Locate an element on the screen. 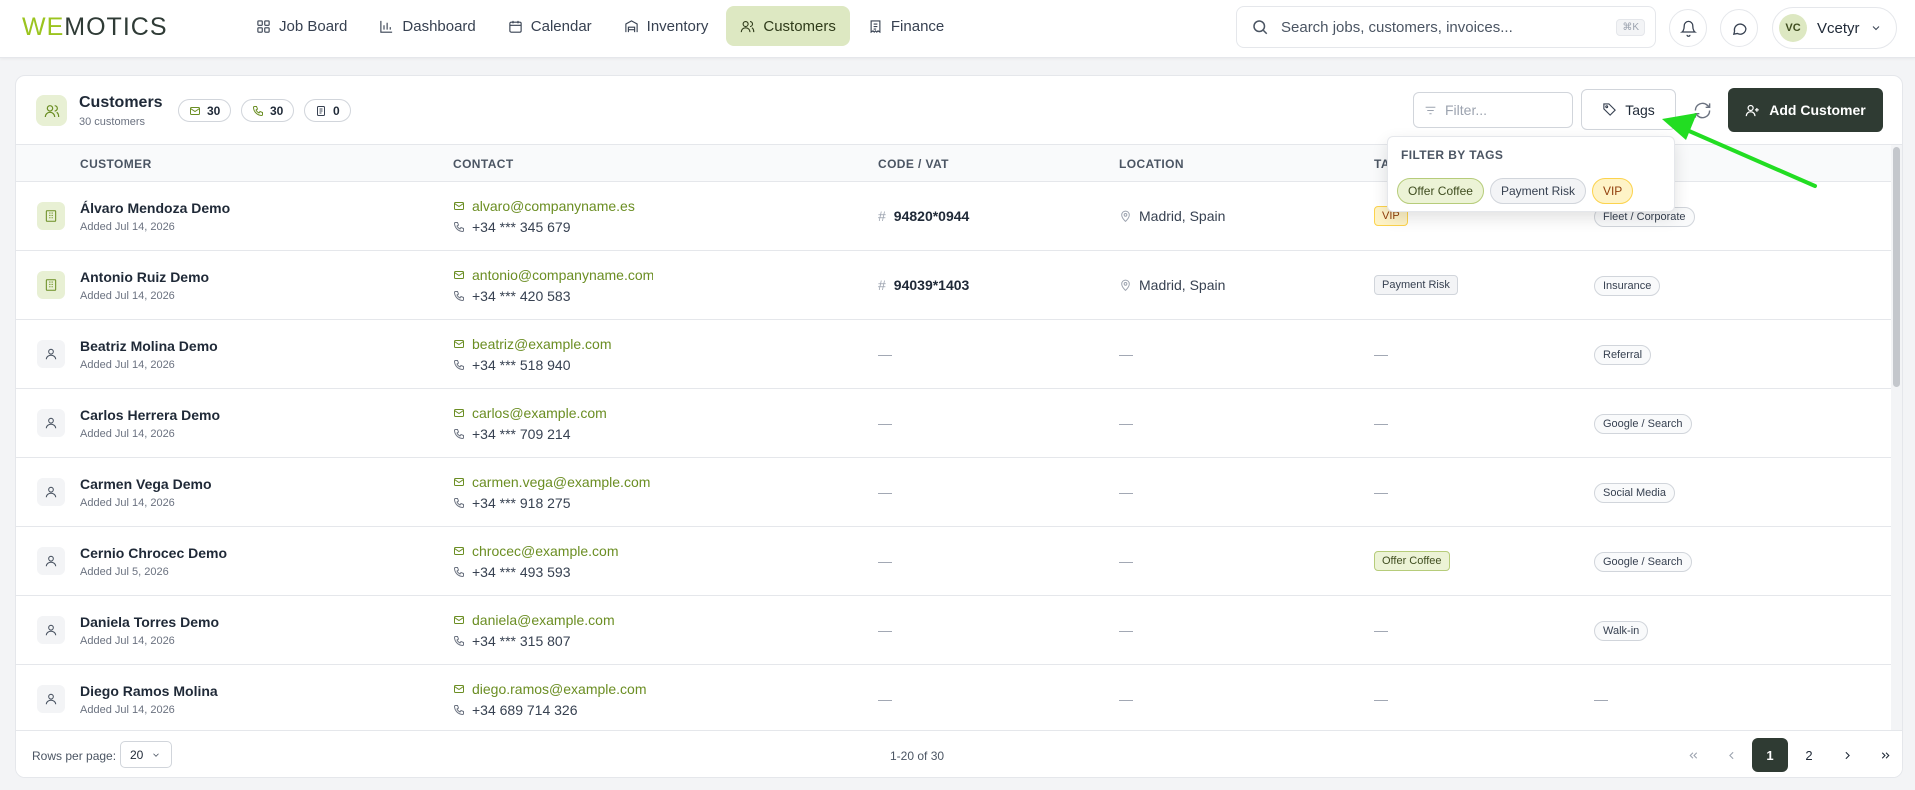 Image resolution: width=1915 pixels, height=790 pixels. customer-email: daniela@example.com is located at coordinates (553, 620).